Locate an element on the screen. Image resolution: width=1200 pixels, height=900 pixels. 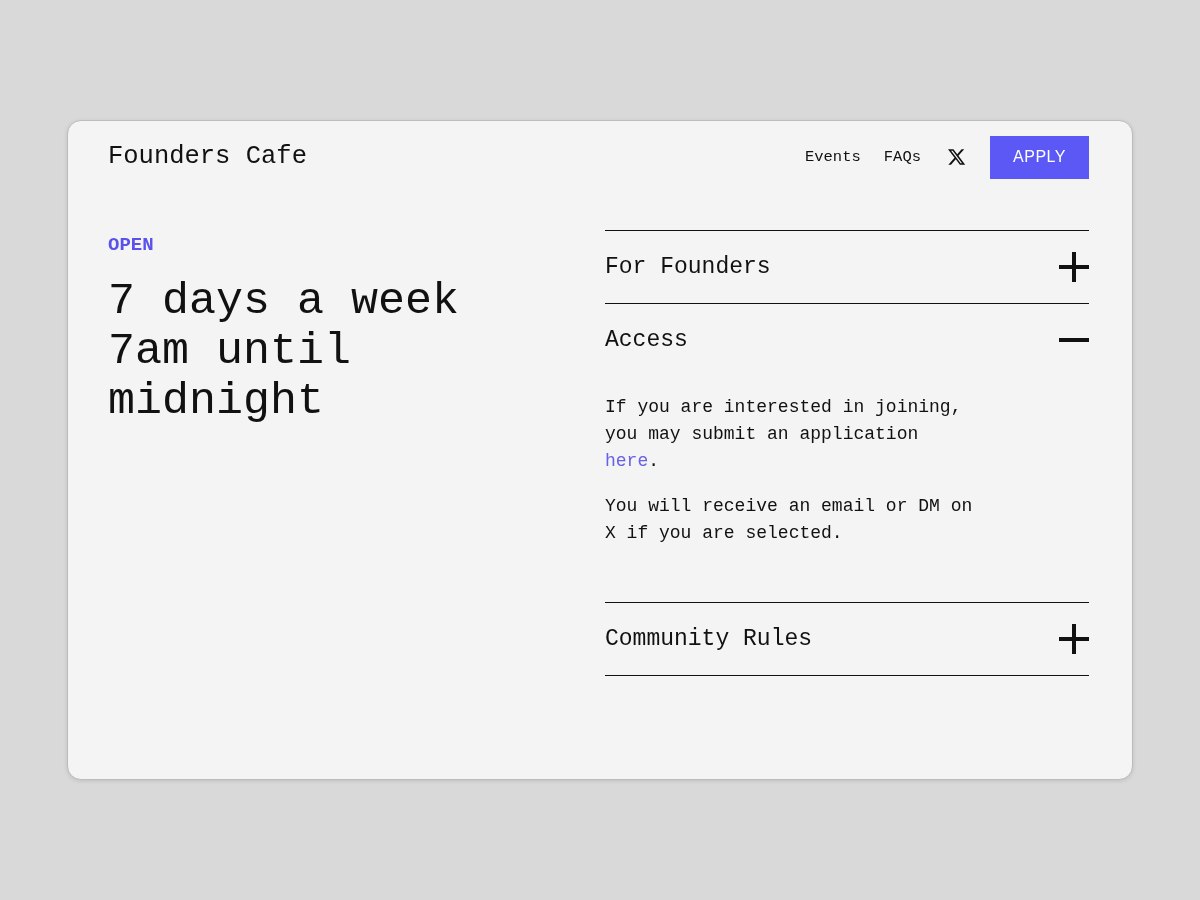
body-text: You will receive an email or DM on X if you are selected. is located at coordinates (789, 520).